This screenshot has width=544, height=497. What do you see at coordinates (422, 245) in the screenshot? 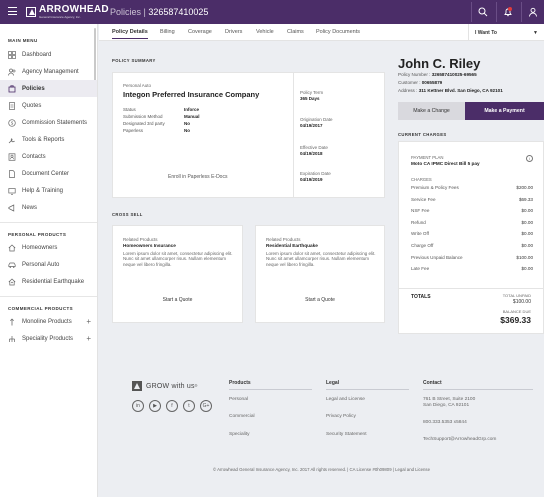
I see `charge-label: Charge Off` at bounding box center [422, 245].